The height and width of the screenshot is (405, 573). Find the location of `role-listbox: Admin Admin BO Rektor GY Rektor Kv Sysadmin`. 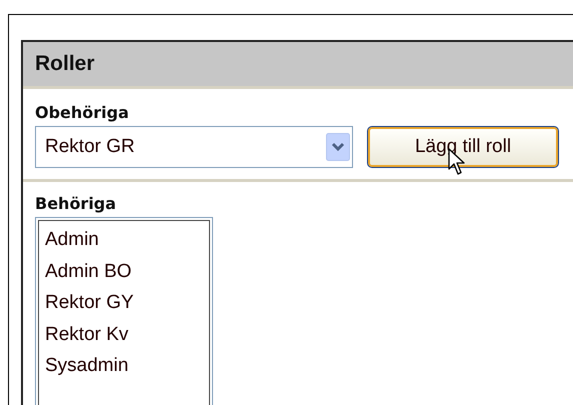

role-listbox: Admin Admin BO Rektor GY Rektor Kv Sysadmin is located at coordinates (124, 311).